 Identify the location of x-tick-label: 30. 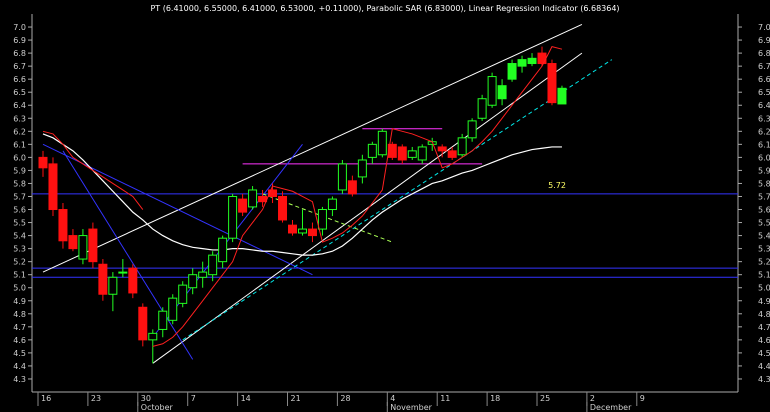
(146, 398).